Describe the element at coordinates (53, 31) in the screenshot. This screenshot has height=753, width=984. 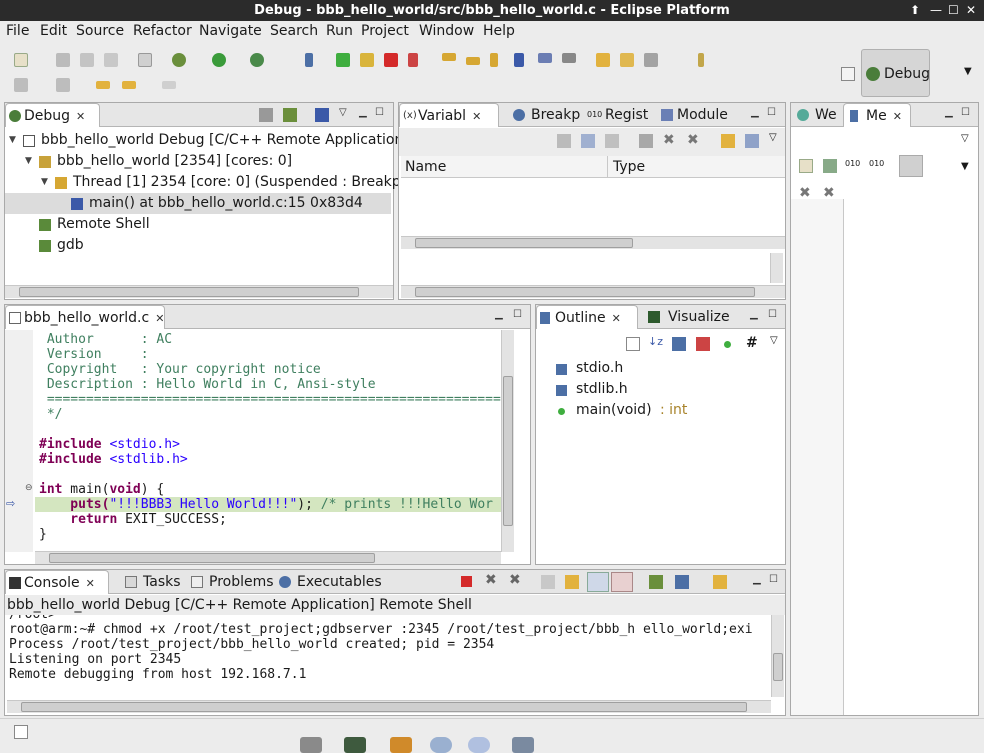
I see `menu-edit: Edit` at that location.